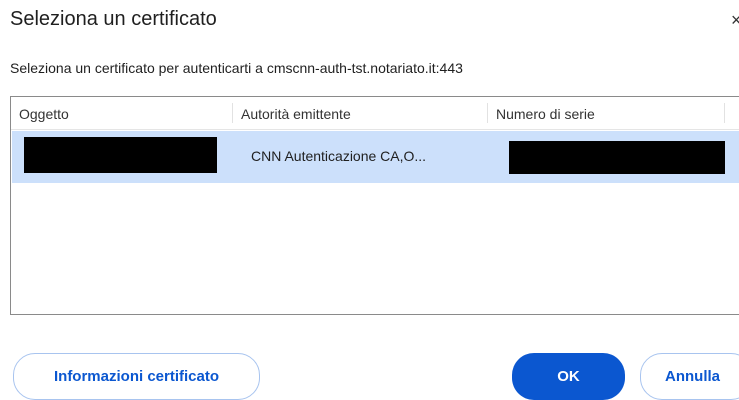 Image resolution: width=739 pixels, height=400 pixels. Describe the element at coordinates (113, 19) in the screenshot. I see `dialog-title: Seleziona un certificato` at that location.